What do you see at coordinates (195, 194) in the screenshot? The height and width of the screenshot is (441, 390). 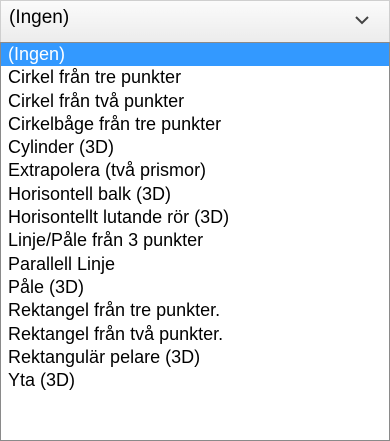 I see `dropdown-option: Horisontell balk (3D)` at bounding box center [195, 194].